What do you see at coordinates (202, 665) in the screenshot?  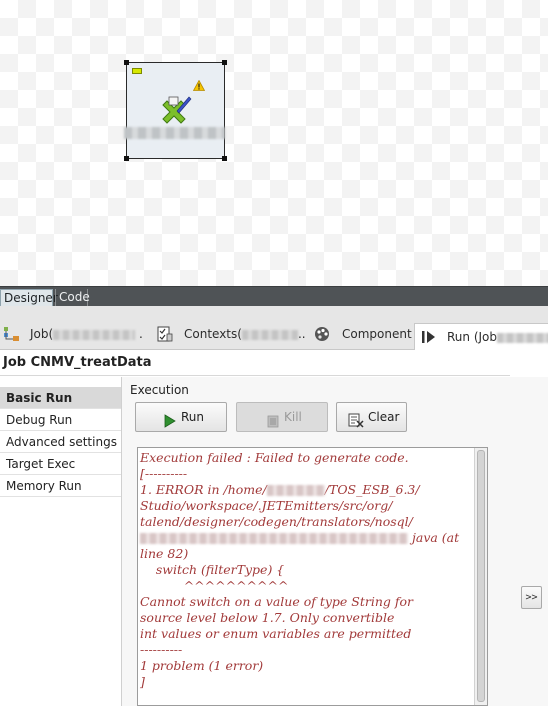 I see `console-line: 1 problem (1 error)` at bounding box center [202, 665].